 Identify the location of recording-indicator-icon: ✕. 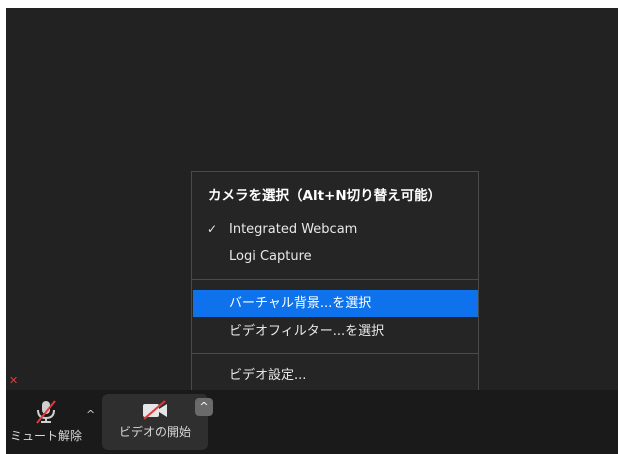
(14, 380).